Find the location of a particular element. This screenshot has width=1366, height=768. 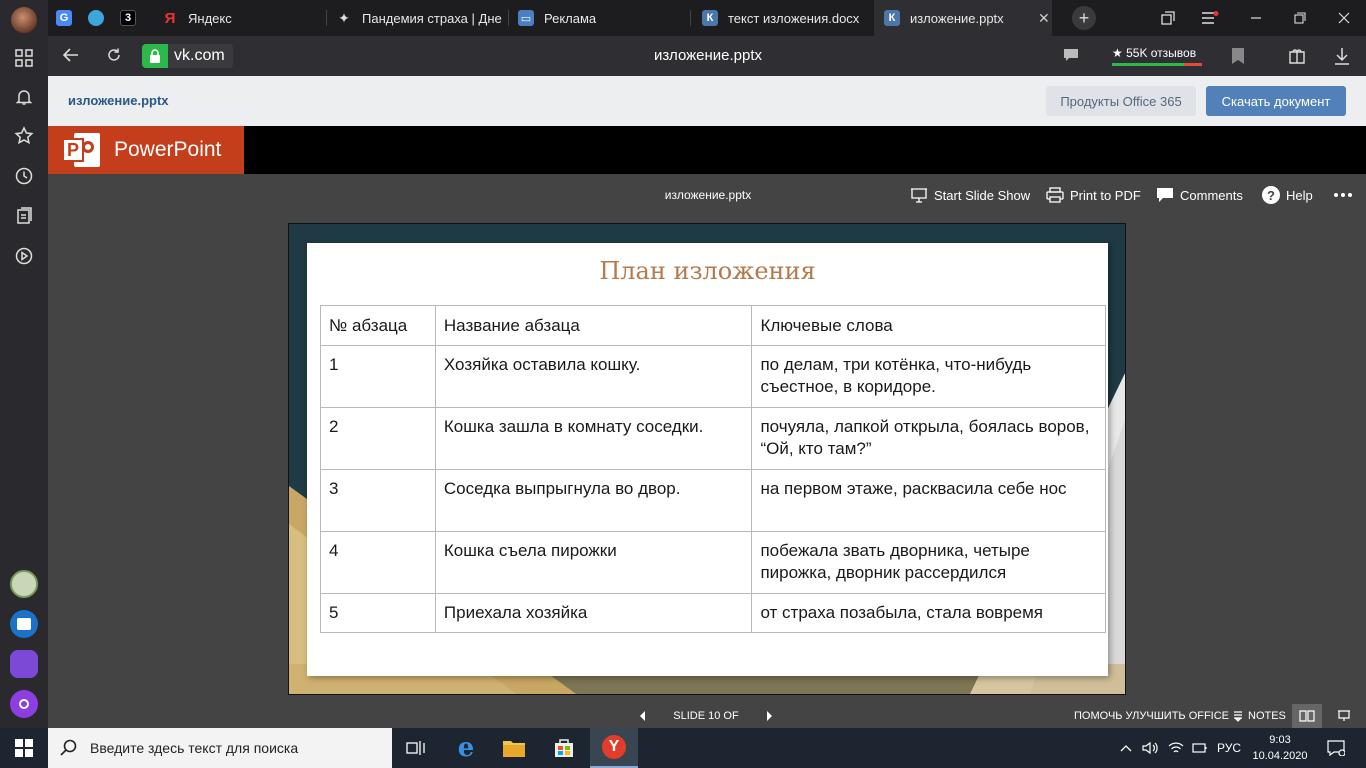

table-cell: Кошка съела пирожки is located at coordinates (593, 562).